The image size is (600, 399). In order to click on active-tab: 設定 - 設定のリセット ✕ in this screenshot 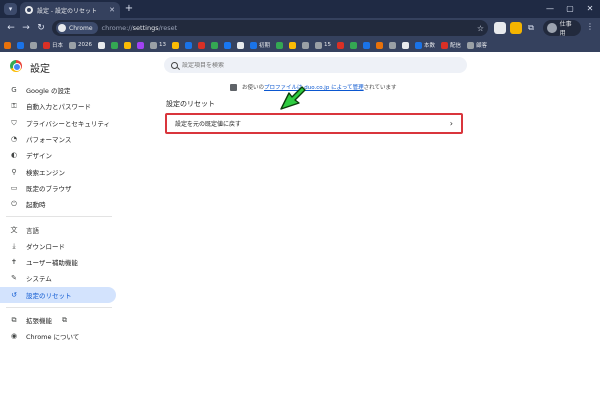, I will do `click(70, 10)`.